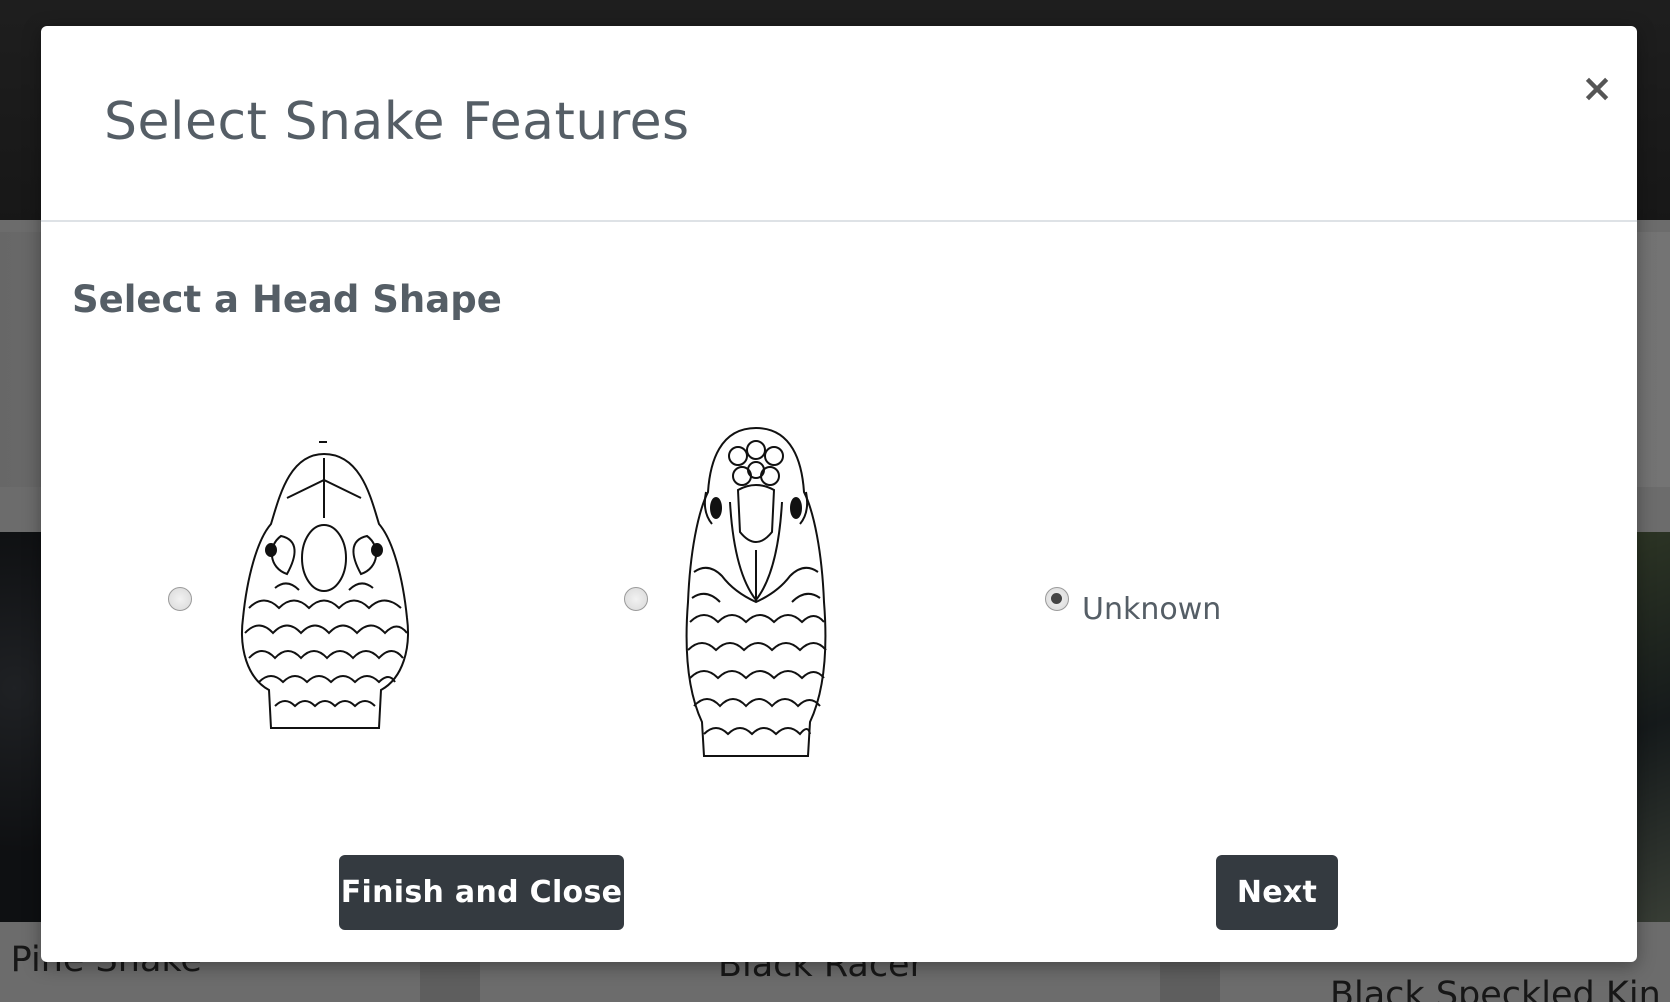 This screenshot has height=1002, width=1670. I want to click on head-shape-radio-broad, so click(180, 599).